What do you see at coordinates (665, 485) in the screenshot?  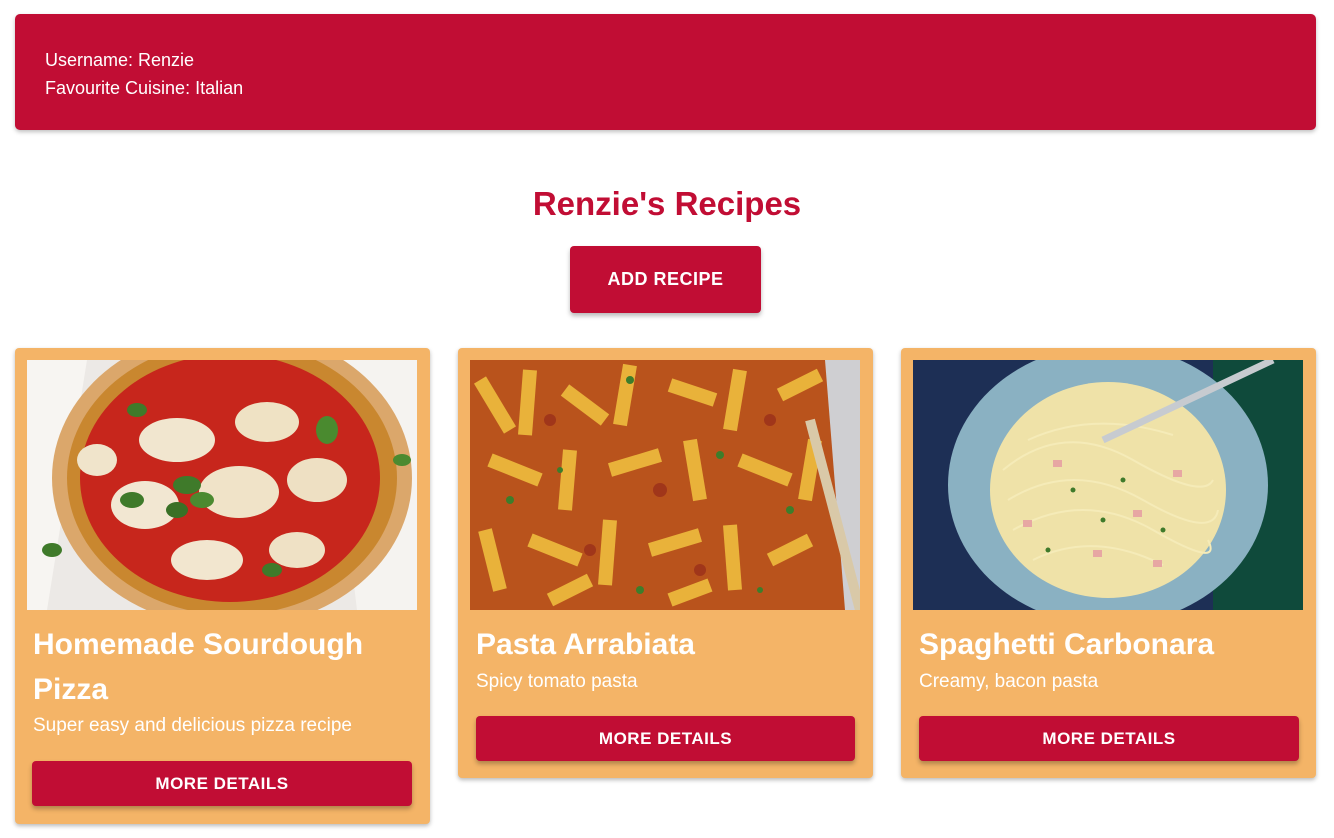 I see `penne-pasta-photo` at bounding box center [665, 485].